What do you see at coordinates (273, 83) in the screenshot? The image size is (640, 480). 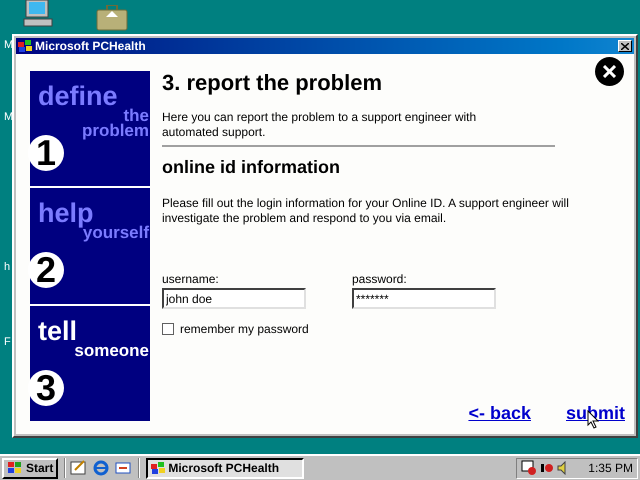 I see `page-heading: 3. report the problem` at bounding box center [273, 83].